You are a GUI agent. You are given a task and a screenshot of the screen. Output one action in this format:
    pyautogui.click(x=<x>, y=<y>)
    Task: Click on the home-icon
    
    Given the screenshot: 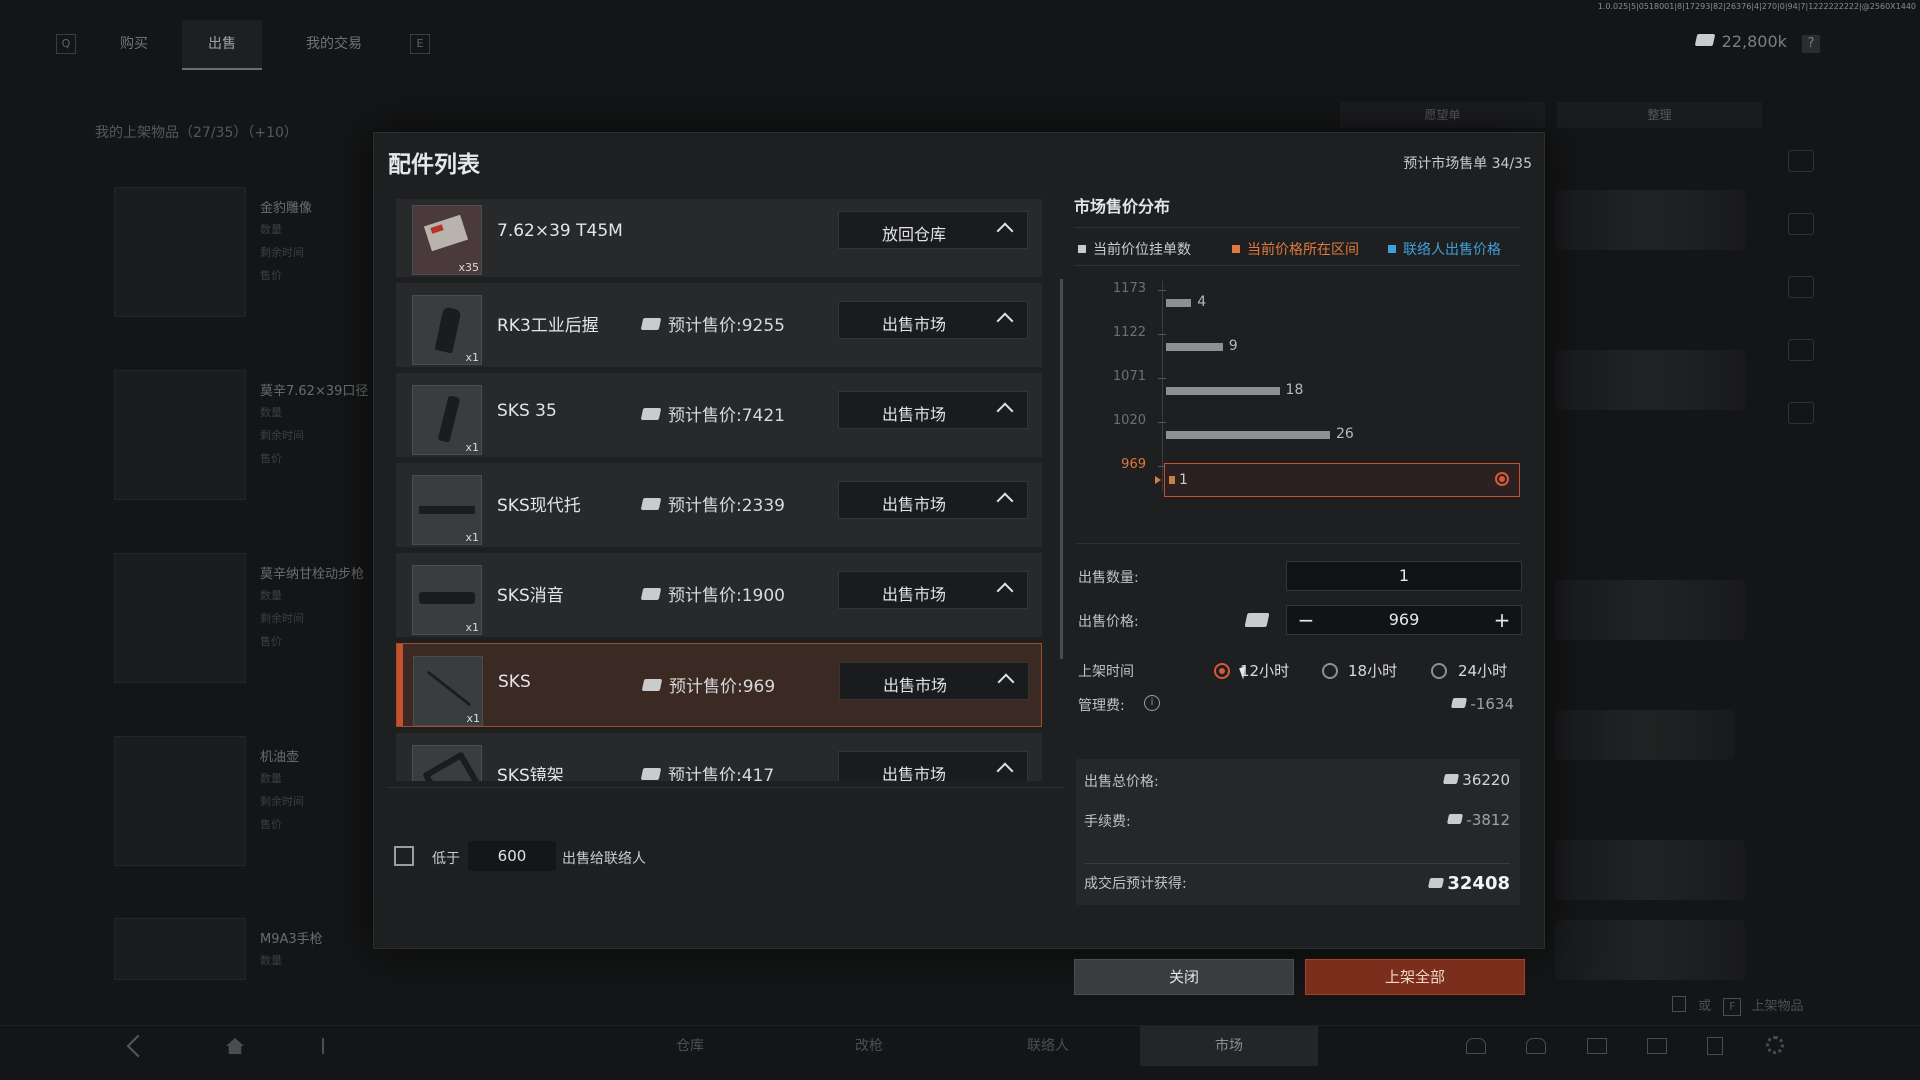 What is the action you would take?
    pyautogui.click(x=235, y=1046)
    